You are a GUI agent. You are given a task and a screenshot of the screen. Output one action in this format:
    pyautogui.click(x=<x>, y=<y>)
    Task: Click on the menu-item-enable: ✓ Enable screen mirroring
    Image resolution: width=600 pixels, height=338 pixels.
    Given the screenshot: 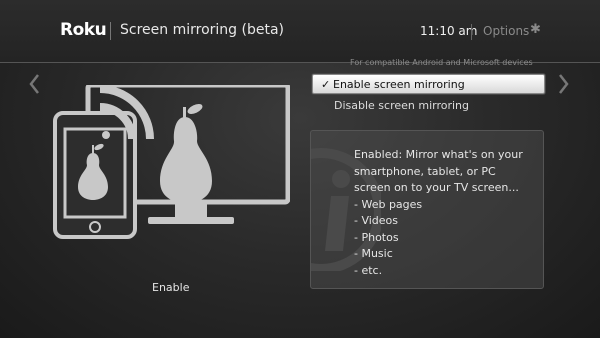 What is the action you would take?
    pyautogui.click(x=428, y=84)
    